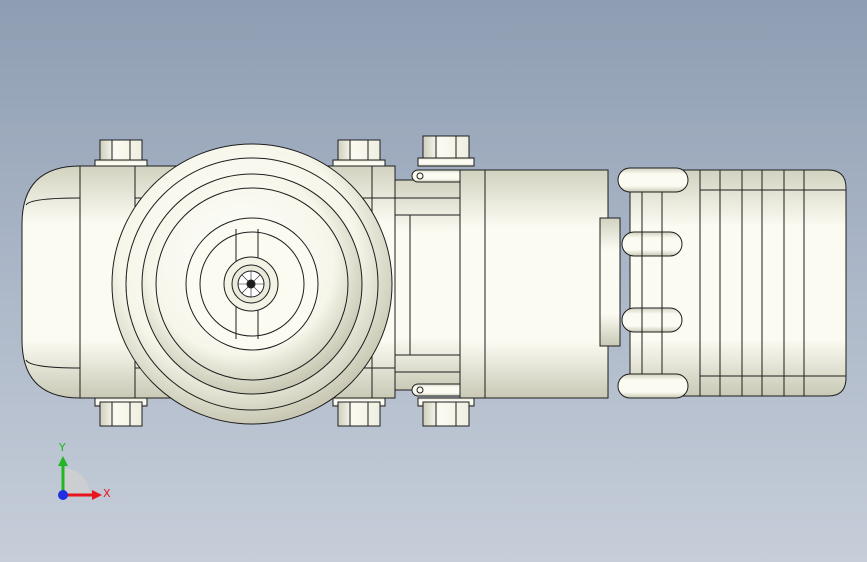  Describe the element at coordinates (63, 495) in the screenshot. I see `z-axis-icon` at that location.